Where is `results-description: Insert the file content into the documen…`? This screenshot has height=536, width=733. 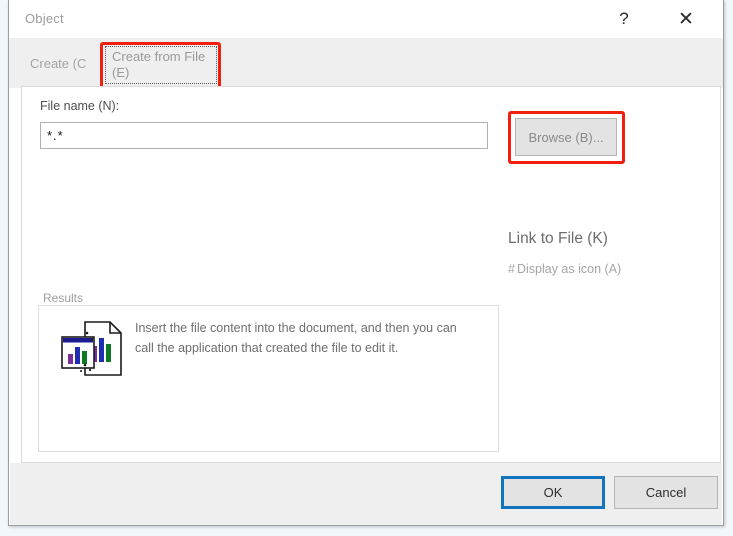
results-description: Insert the file content into the documen… is located at coordinates (296, 338).